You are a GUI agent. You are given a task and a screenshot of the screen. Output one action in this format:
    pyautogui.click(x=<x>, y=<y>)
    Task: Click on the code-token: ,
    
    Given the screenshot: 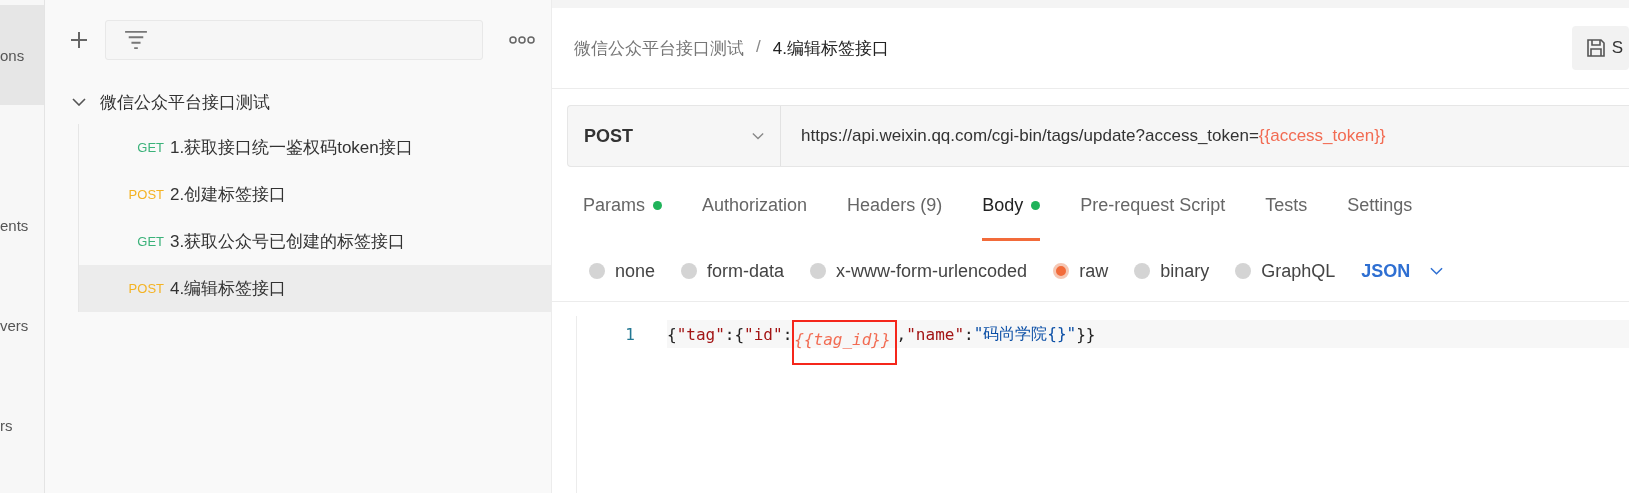 What is the action you would take?
    pyautogui.click(x=901, y=334)
    